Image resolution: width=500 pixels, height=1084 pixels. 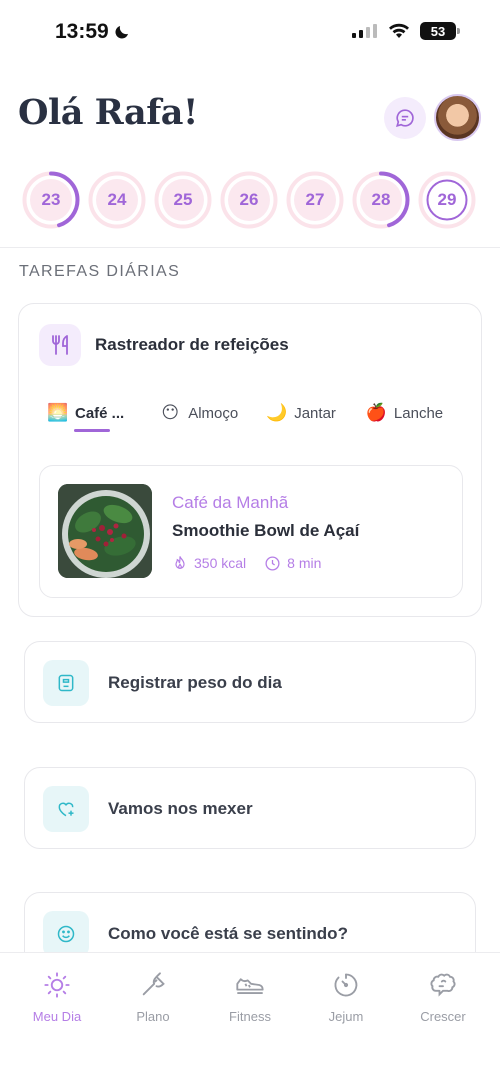 What do you see at coordinates (399, 30) in the screenshot?
I see `wifi-icon` at bounding box center [399, 30].